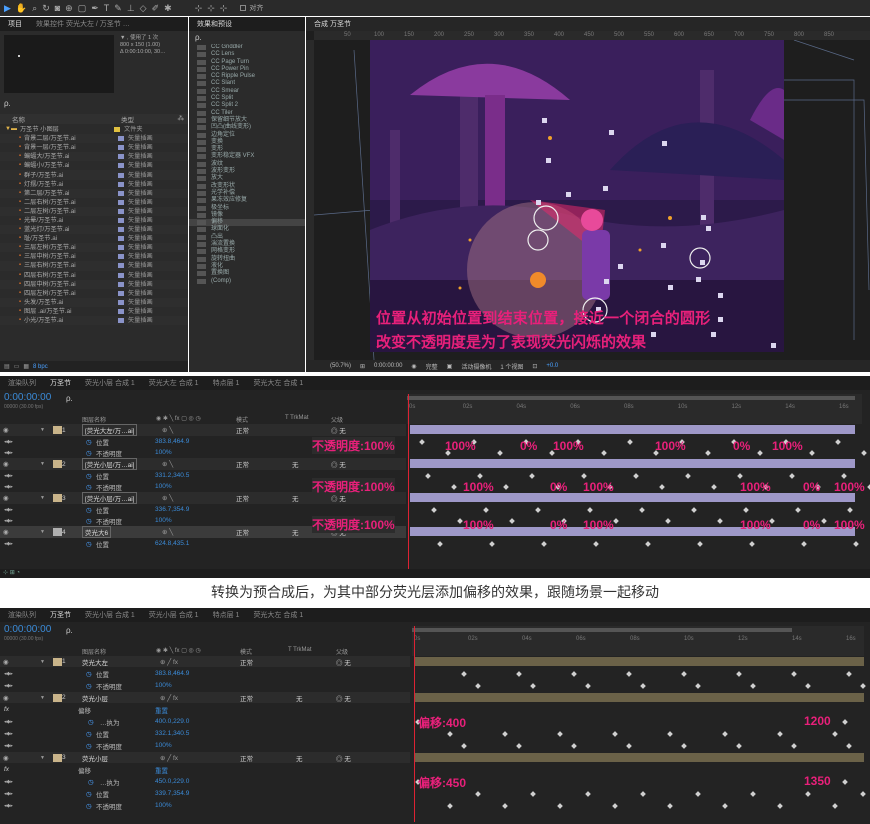 The width and height of the screenshot is (870, 824). What do you see at coordinates (602, 630) in the screenshot?
I see `timeline2-work-area` at bounding box center [602, 630].